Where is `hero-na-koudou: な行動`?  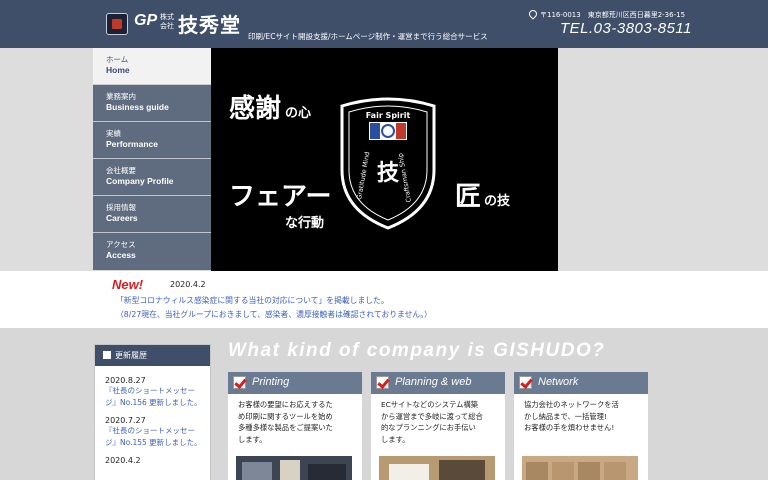 hero-na-koudou: な行動 is located at coordinates (305, 223).